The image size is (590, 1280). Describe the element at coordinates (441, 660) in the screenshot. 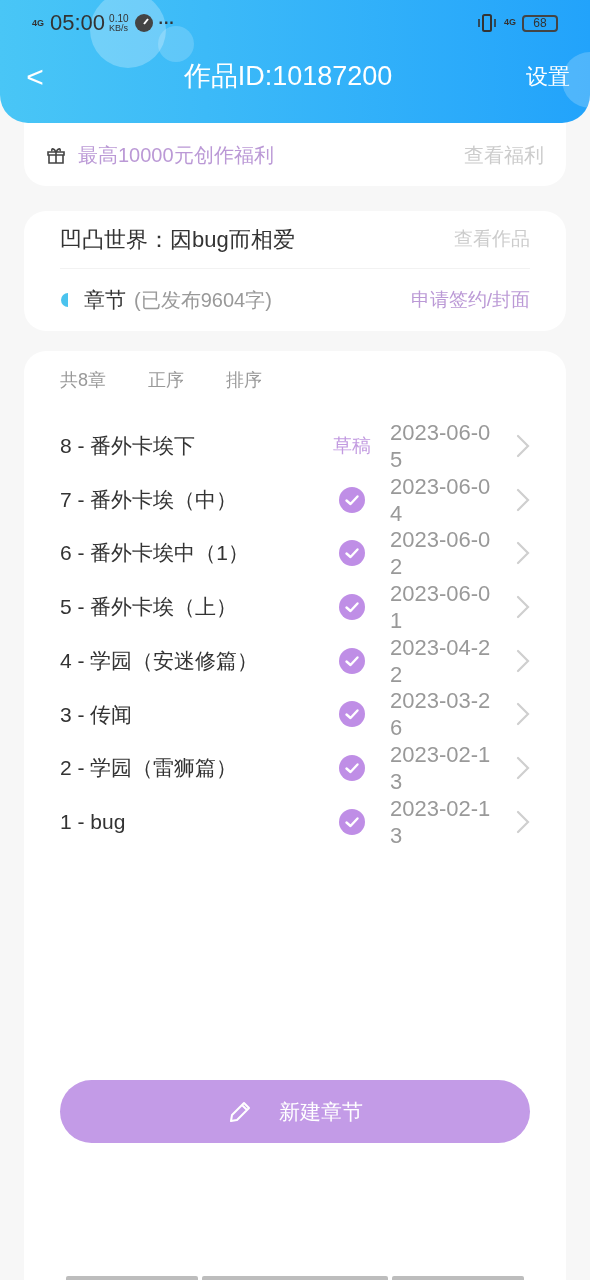

I see `chapter-date: 2023-04-22` at that location.